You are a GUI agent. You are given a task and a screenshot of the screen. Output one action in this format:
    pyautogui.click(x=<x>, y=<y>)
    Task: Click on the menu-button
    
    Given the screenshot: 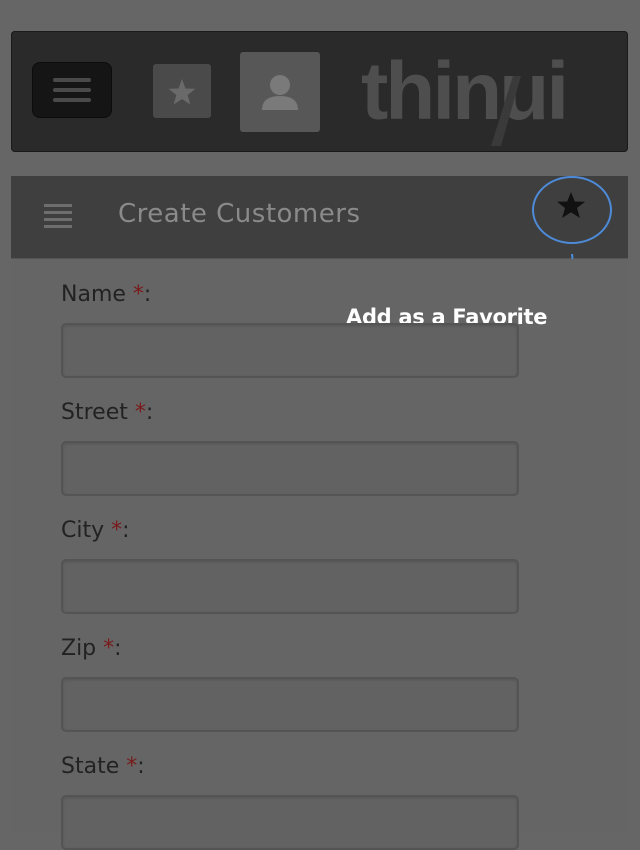 What is the action you would take?
    pyautogui.click(x=72, y=90)
    